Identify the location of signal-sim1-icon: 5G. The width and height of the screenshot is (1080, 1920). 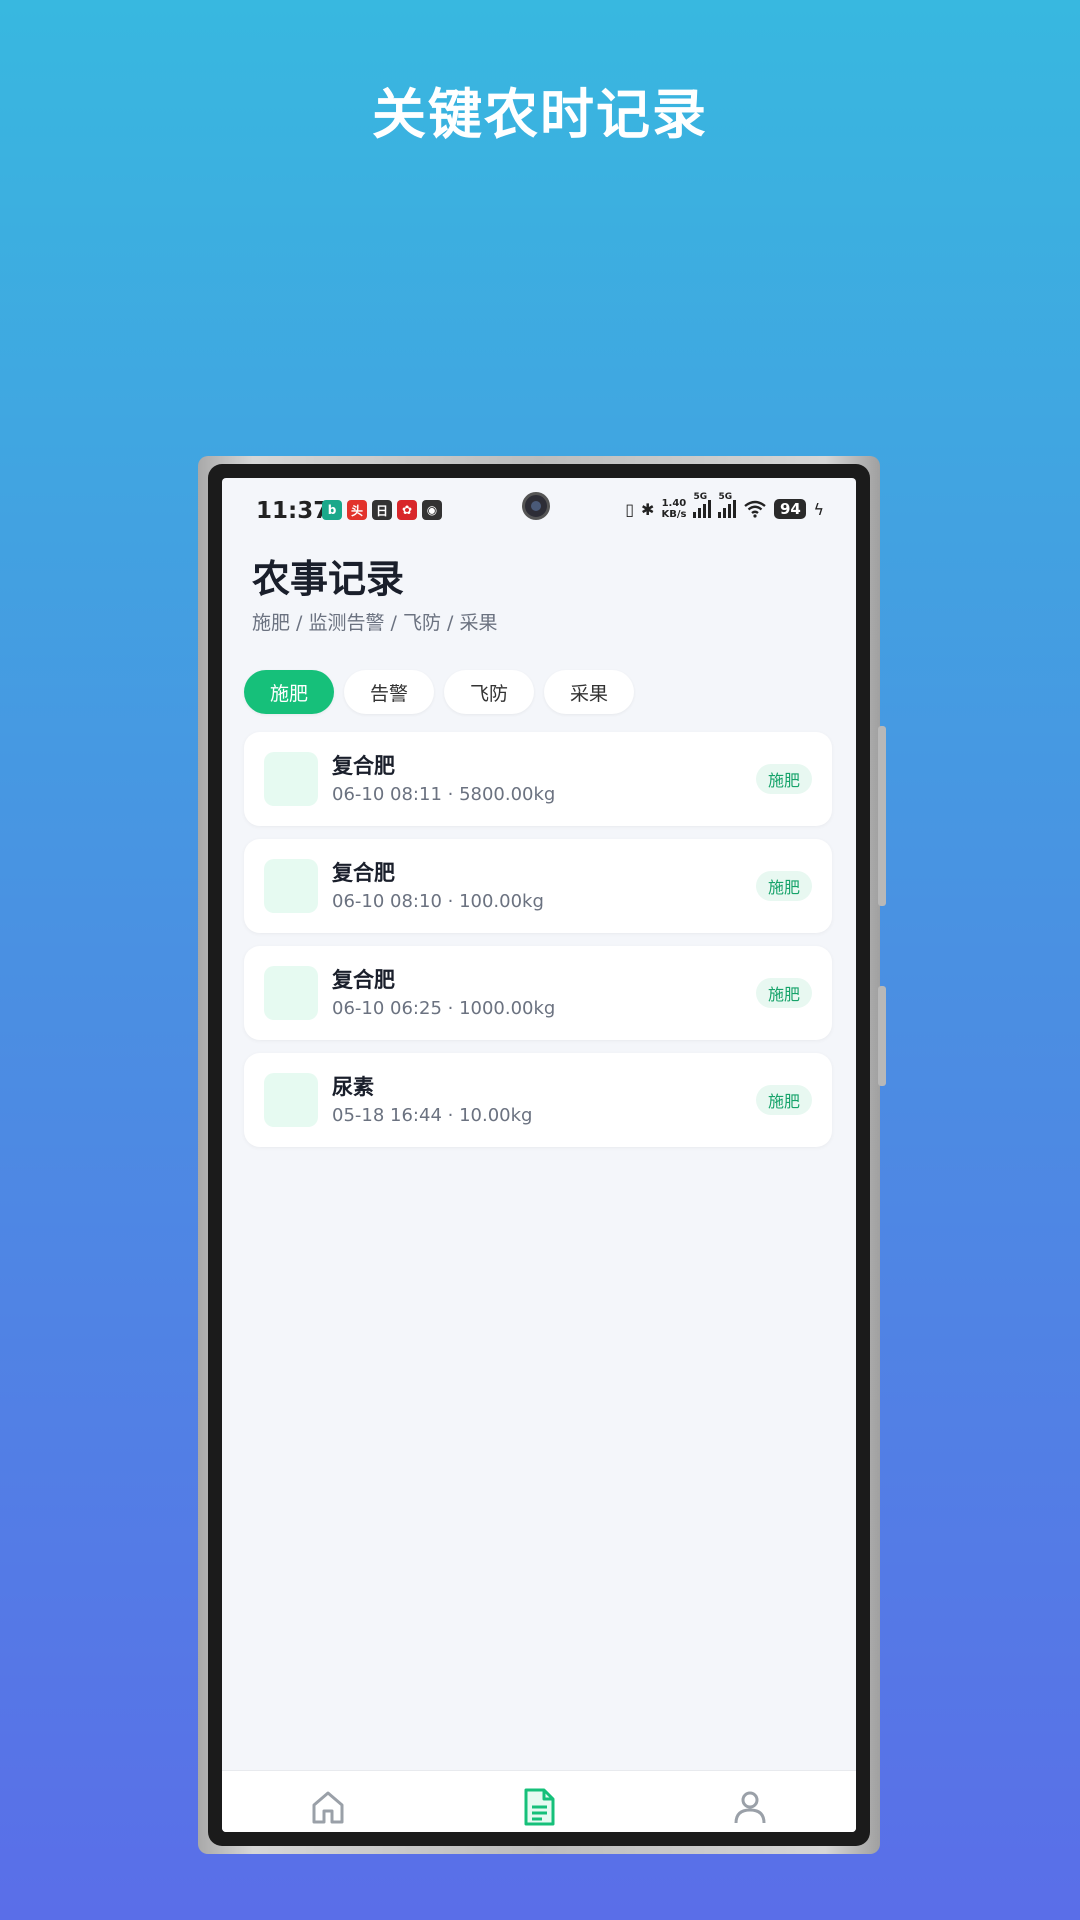
(702, 505).